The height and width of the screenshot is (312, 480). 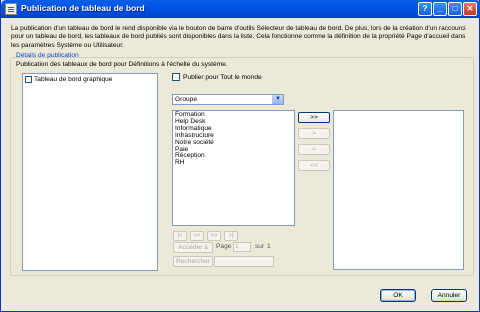 What do you see at coordinates (425, 9) in the screenshot?
I see `help-button: ?` at bounding box center [425, 9].